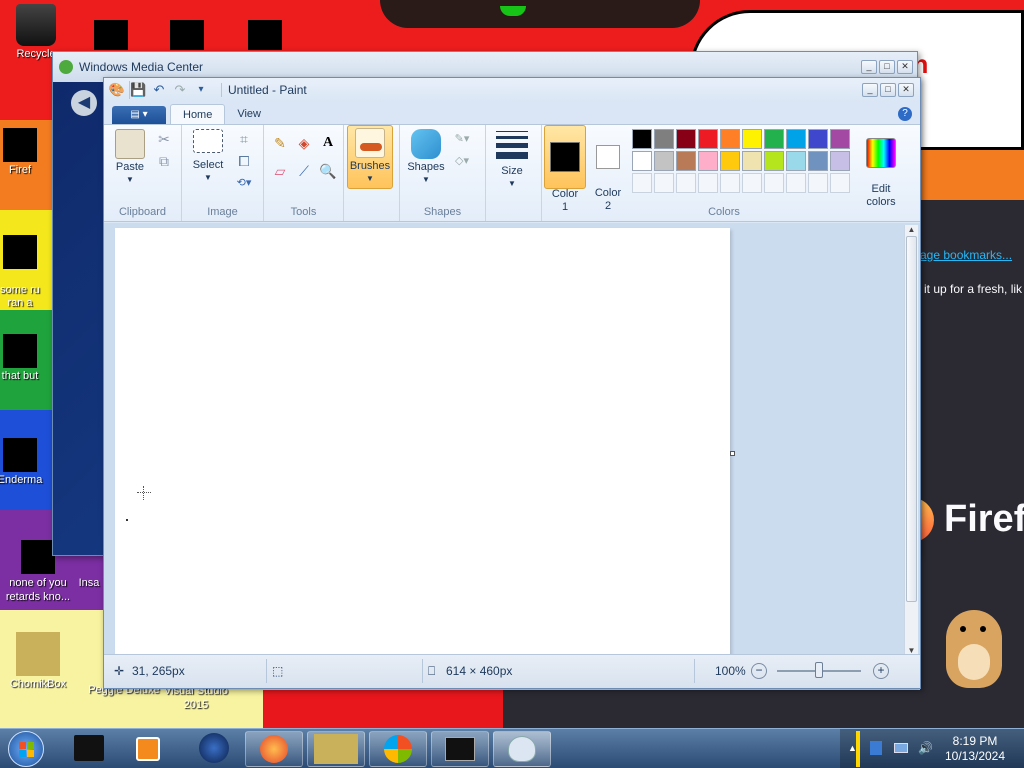 The height and width of the screenshot is (768, 1024). Describe the element at coordinates (819, 670) in the screenshot. I see `zoom-slider-thumb` at that location.